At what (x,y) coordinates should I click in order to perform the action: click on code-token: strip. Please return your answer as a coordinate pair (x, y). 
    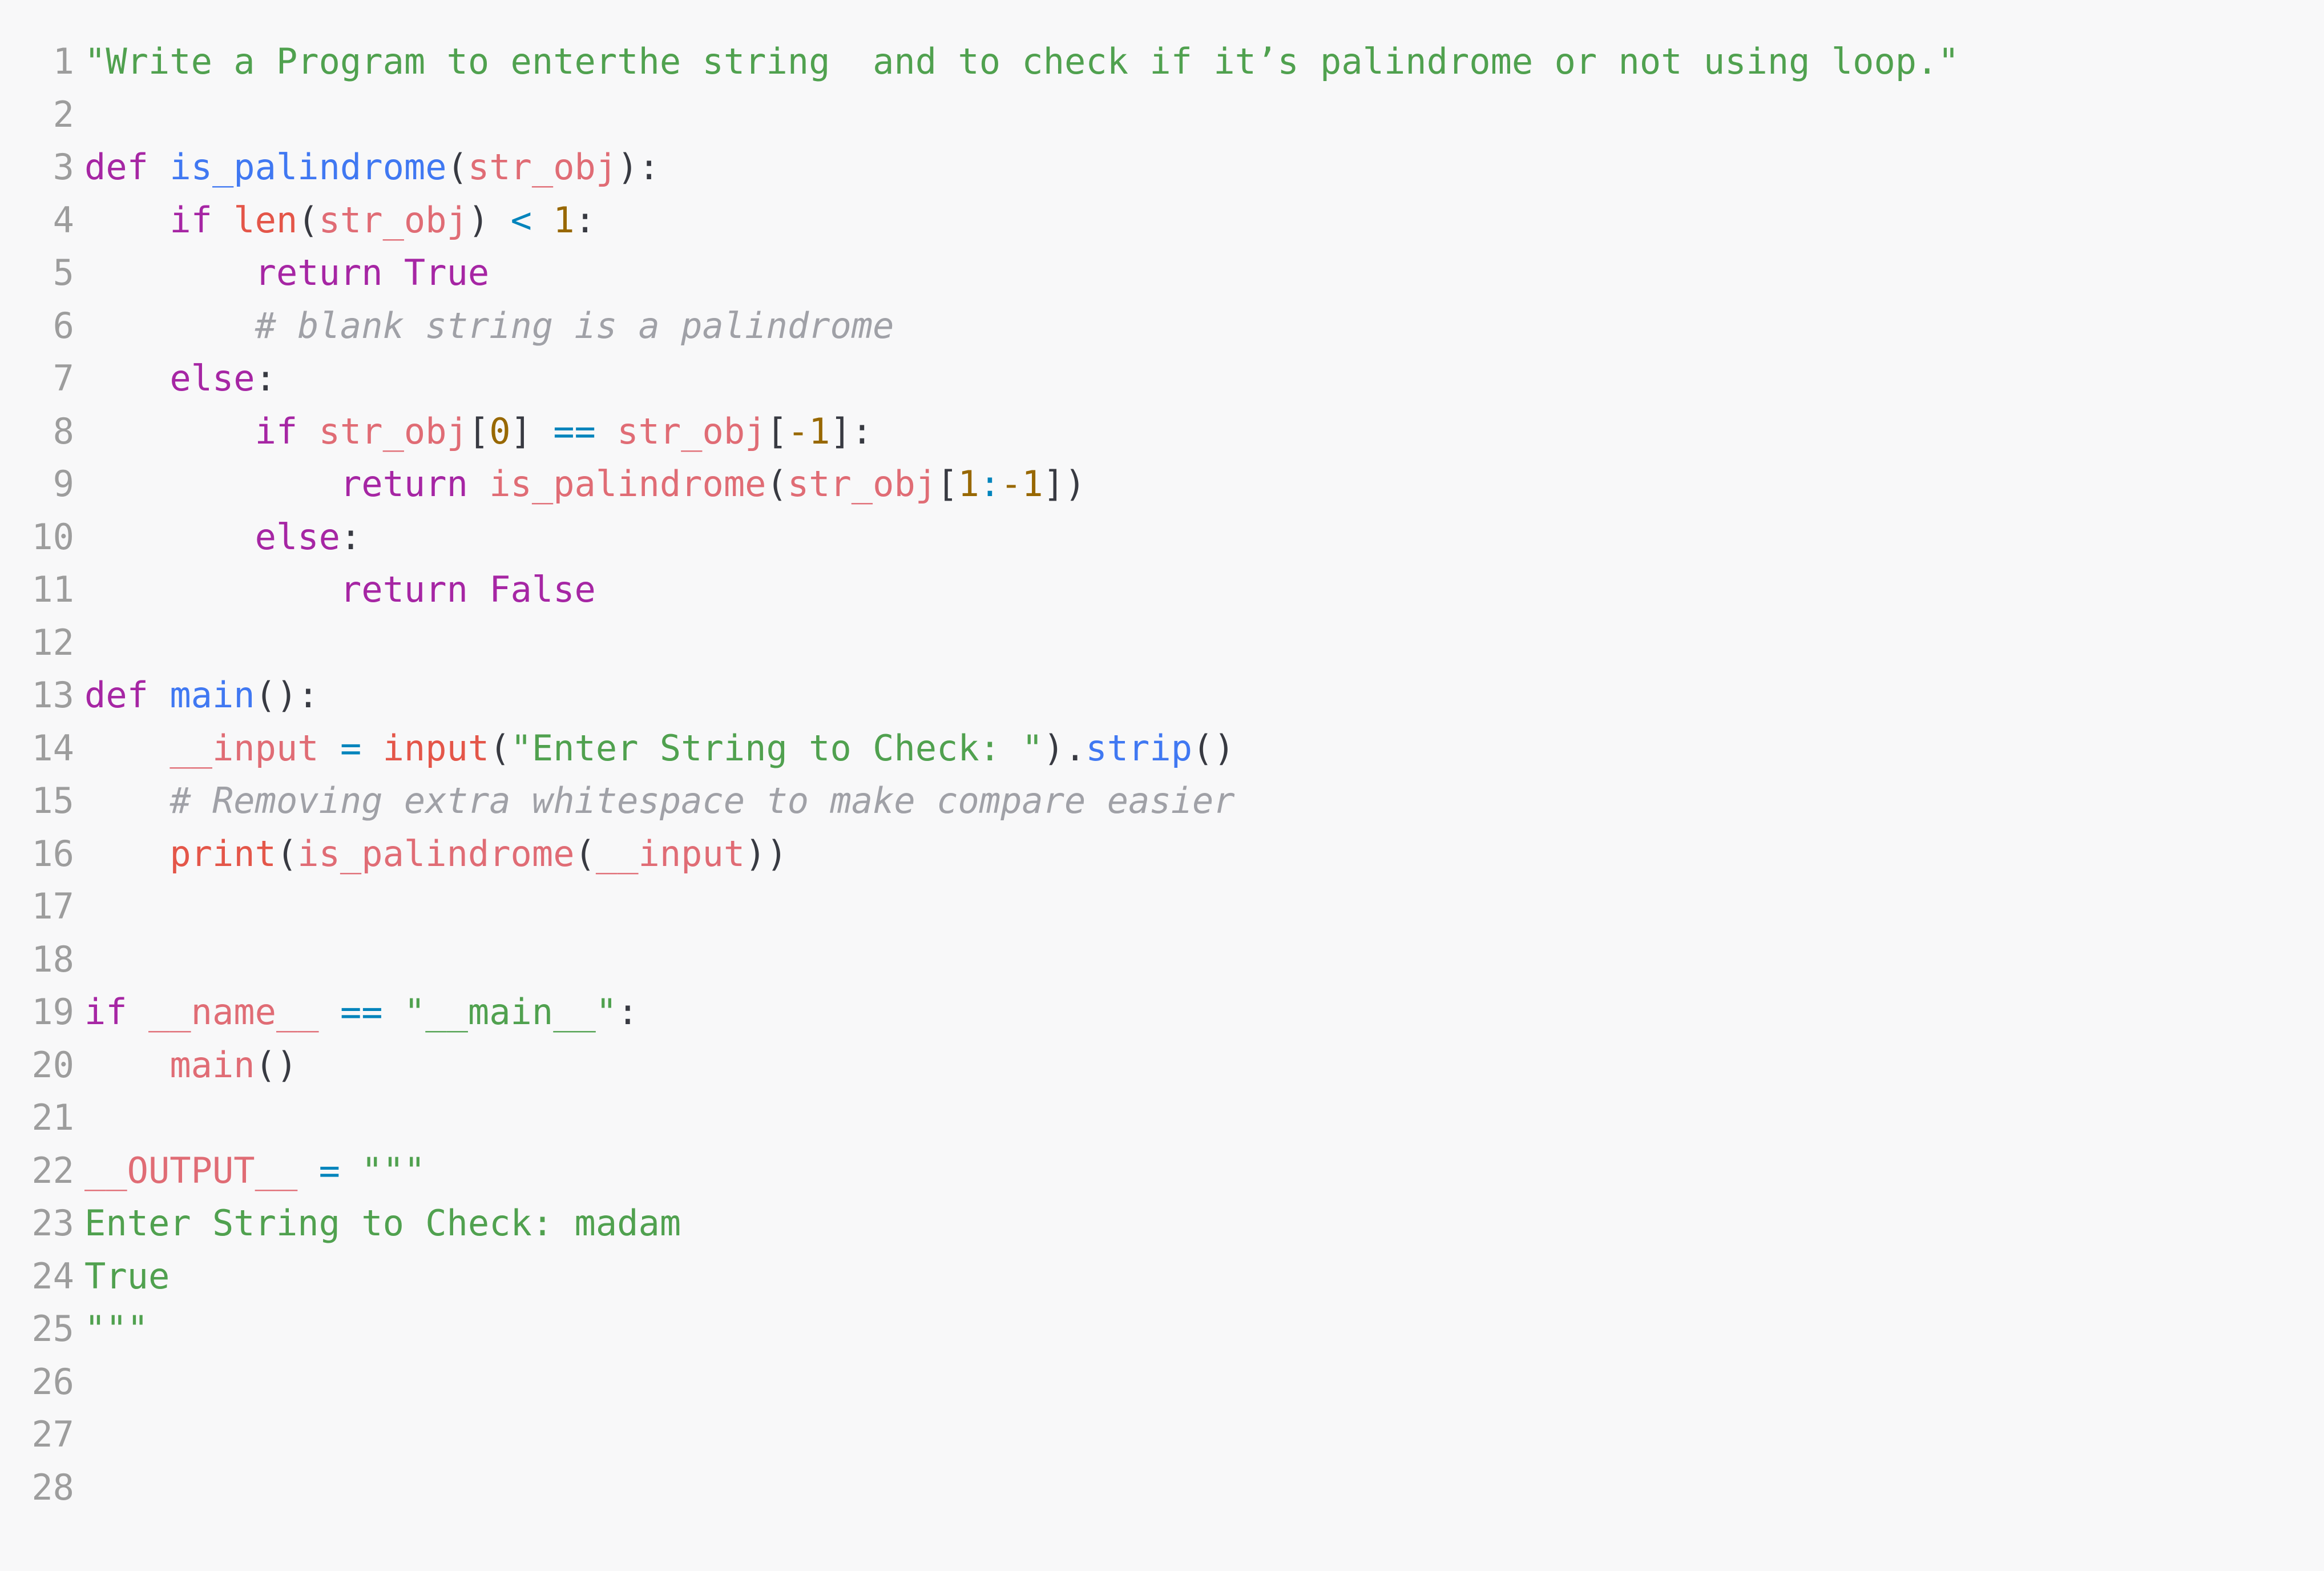
    Looking at the image, I should click on (1139, 748).